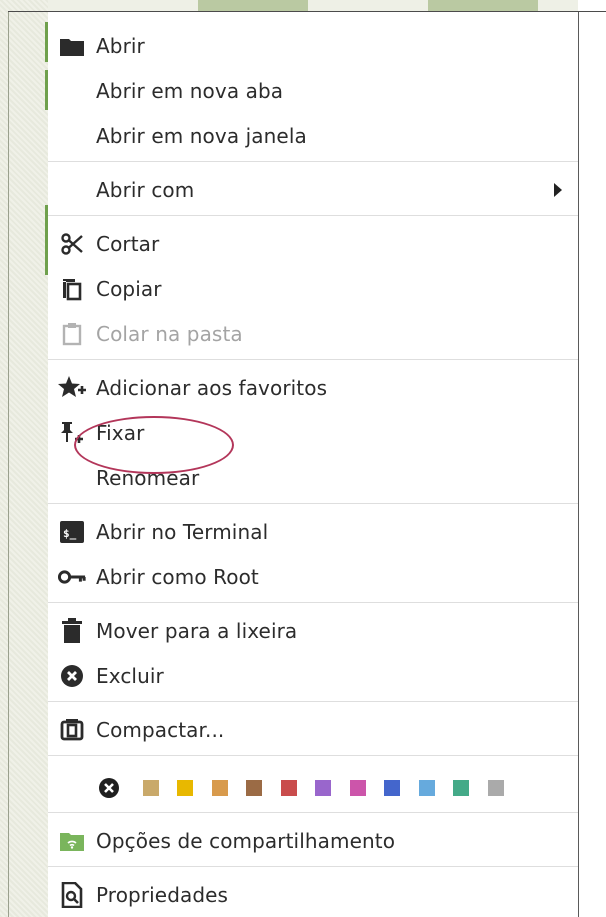 This screenshot has width=606, height=917. Describe the element at coordinates (323, 788) in the screenshot. I see `color-swatch-purple` at that location.